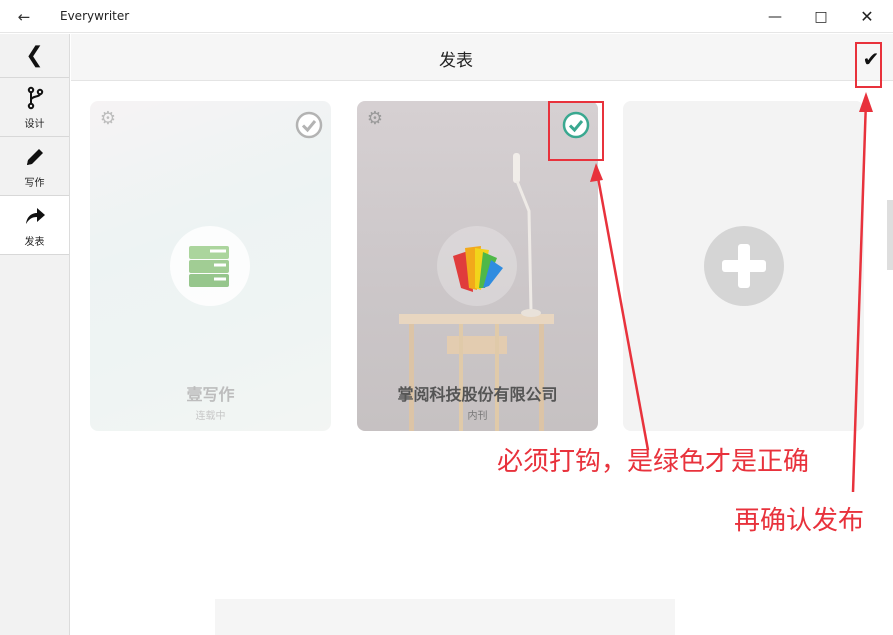 This screenshot has height=635, width=893. What do you see at coordinates (35, 216) in the screenshot?
I see `share-icon` at bounding box center [35, 216].